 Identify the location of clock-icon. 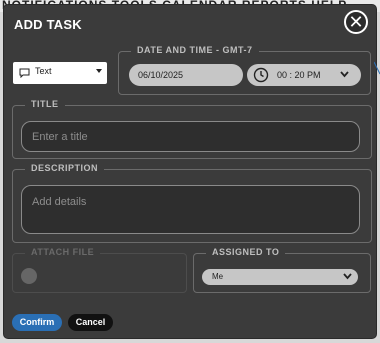
(261, 75).